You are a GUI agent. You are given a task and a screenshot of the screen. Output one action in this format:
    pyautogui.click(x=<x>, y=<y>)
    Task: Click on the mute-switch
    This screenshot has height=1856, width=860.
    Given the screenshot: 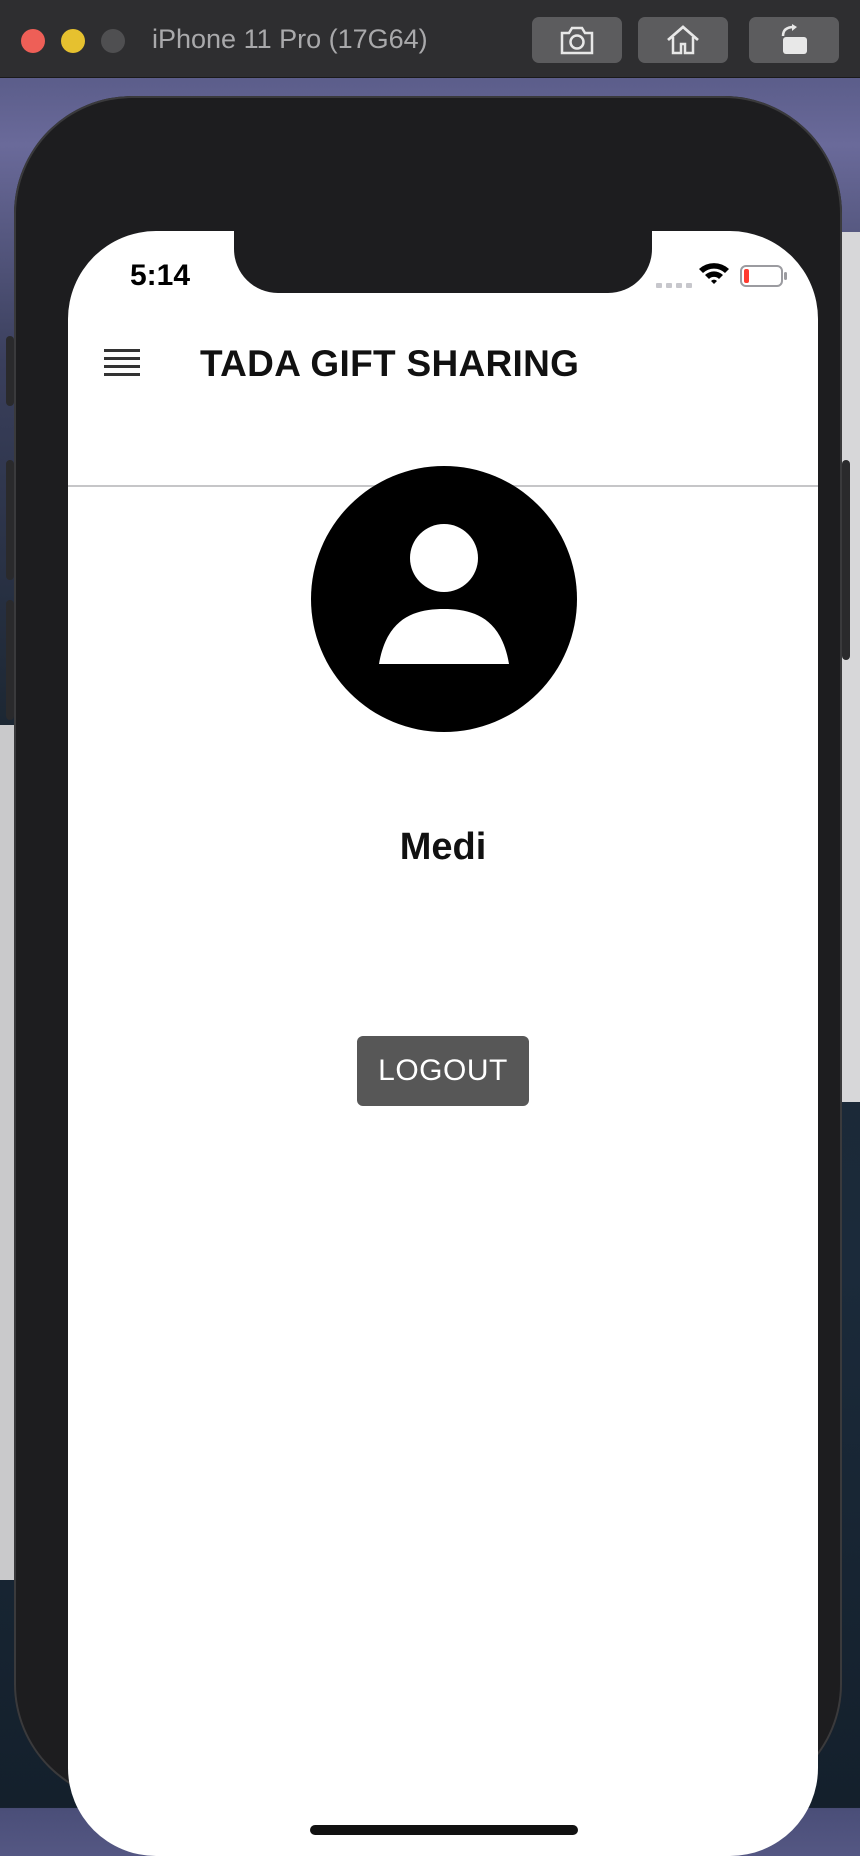 What is the action you would take?
    pyautogui.click(x=10, y=371)
    